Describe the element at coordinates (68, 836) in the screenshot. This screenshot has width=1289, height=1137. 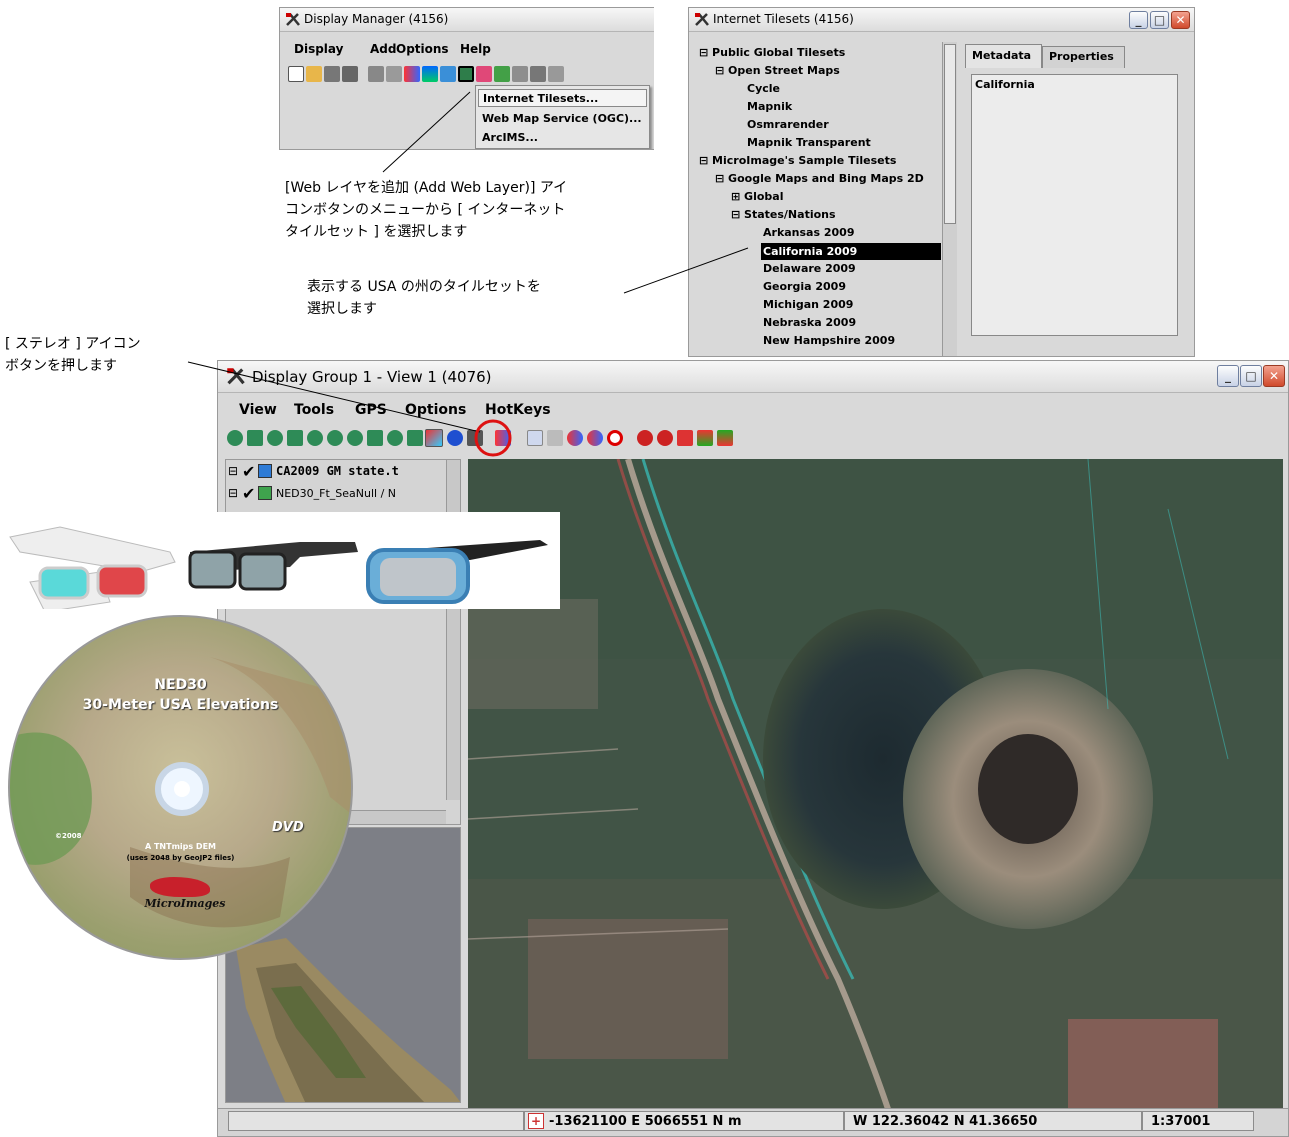
I see `dvd-copyright: ©2008` at that location.